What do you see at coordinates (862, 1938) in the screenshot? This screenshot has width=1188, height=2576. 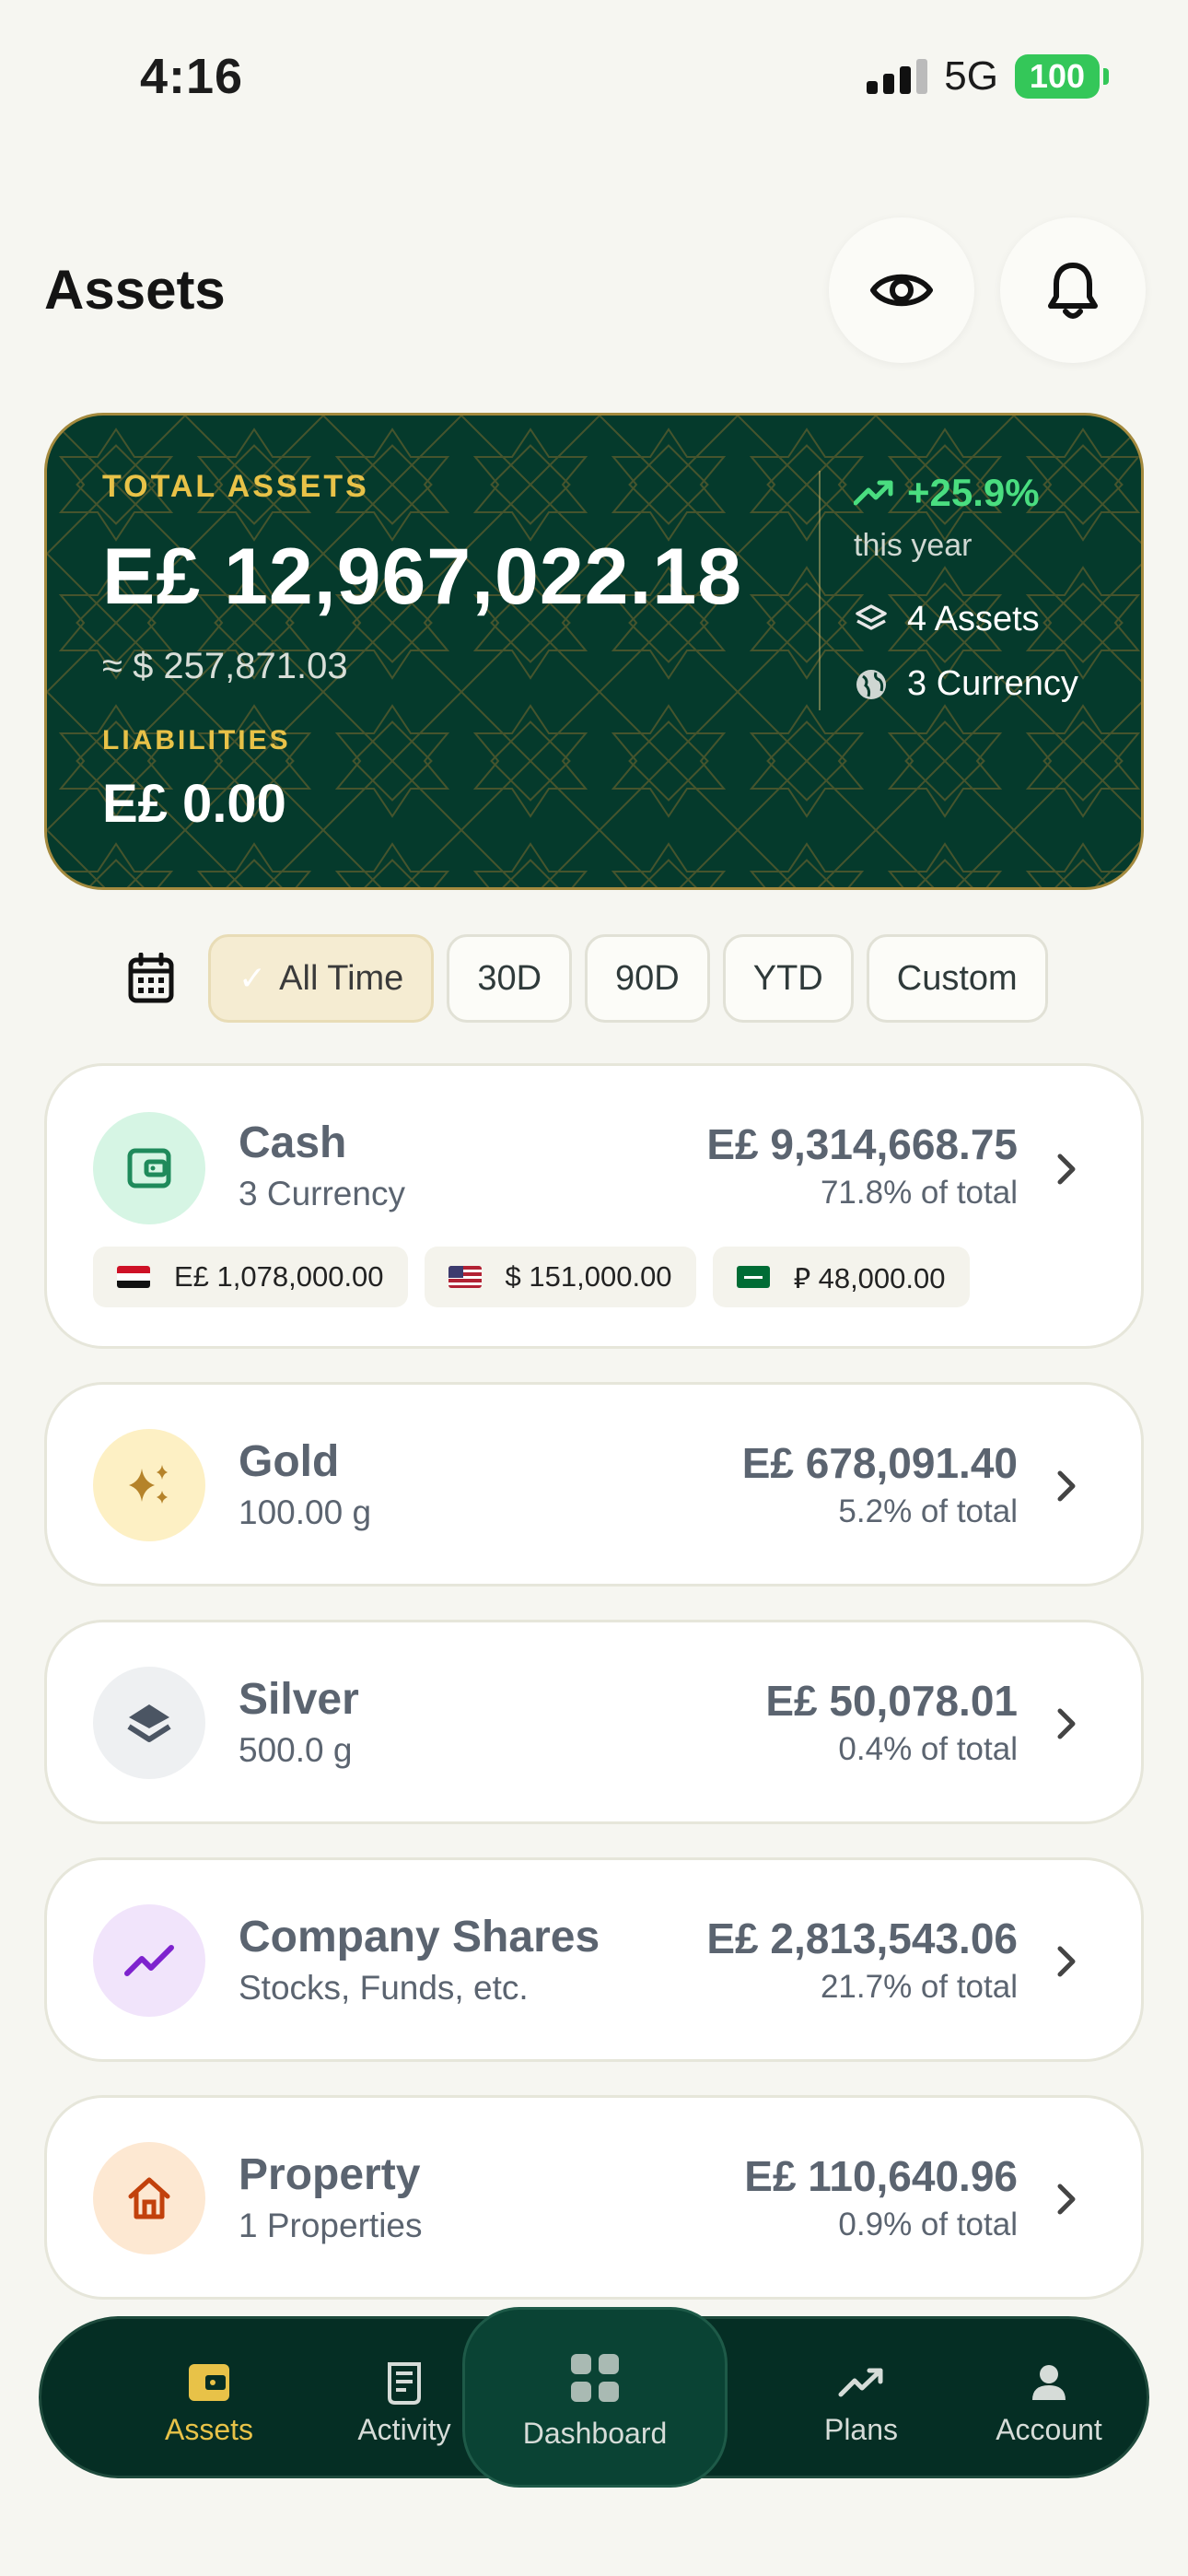 I see `asset-value: E£ 2,813,543.06` at bounding box center [862, 1938].